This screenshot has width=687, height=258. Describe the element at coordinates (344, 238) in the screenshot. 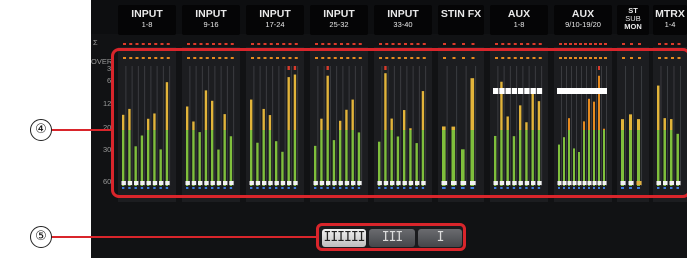

I see `meter-width-wide-button: IIIIII` at that location.